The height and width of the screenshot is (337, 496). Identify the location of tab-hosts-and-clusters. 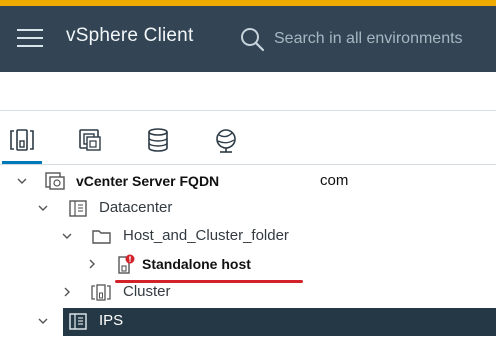
(22, 145).